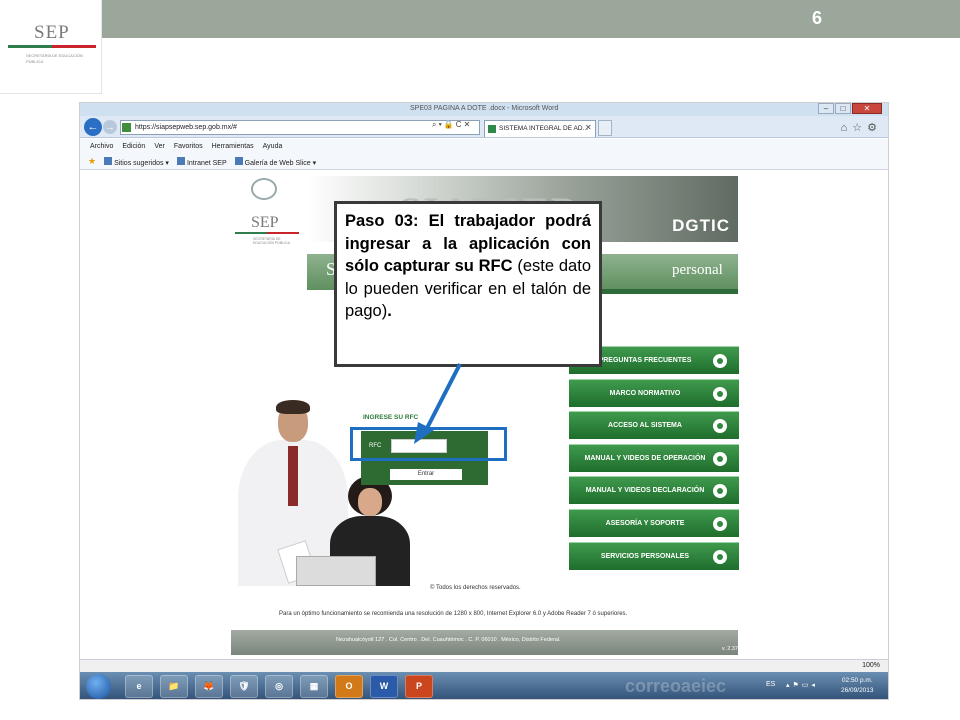 The width and height of the screenshot is (960, 720). Describe the element at coordinates (484, 665) in the screenshot. I see `status-bar: 100%` at that location.